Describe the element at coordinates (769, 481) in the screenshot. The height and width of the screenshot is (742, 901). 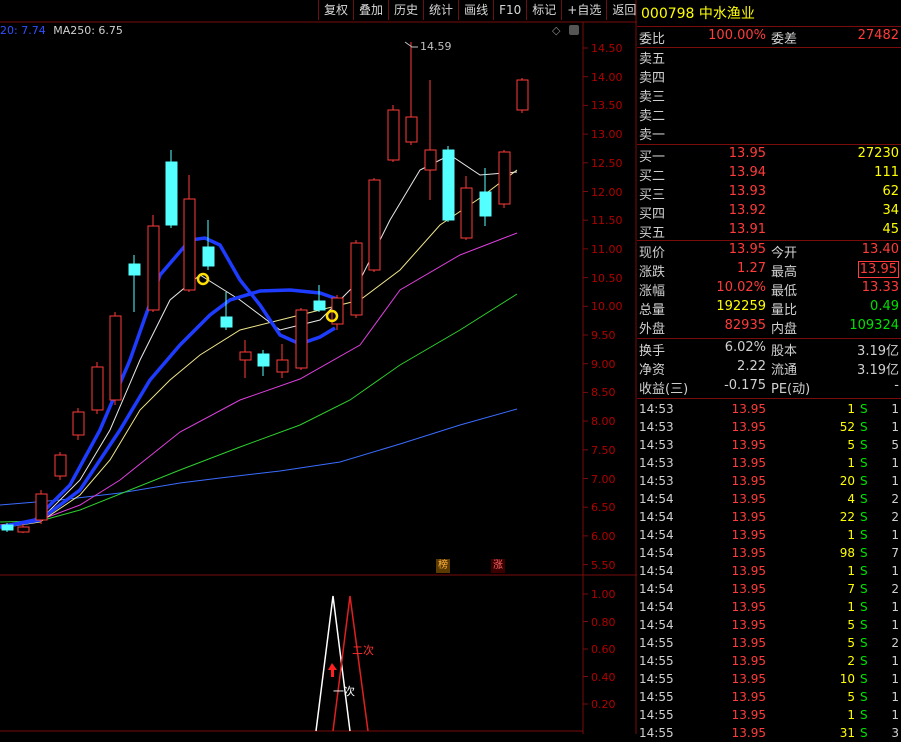
I see `trade-row: 14:53 13.95 20 S 1` at that location.